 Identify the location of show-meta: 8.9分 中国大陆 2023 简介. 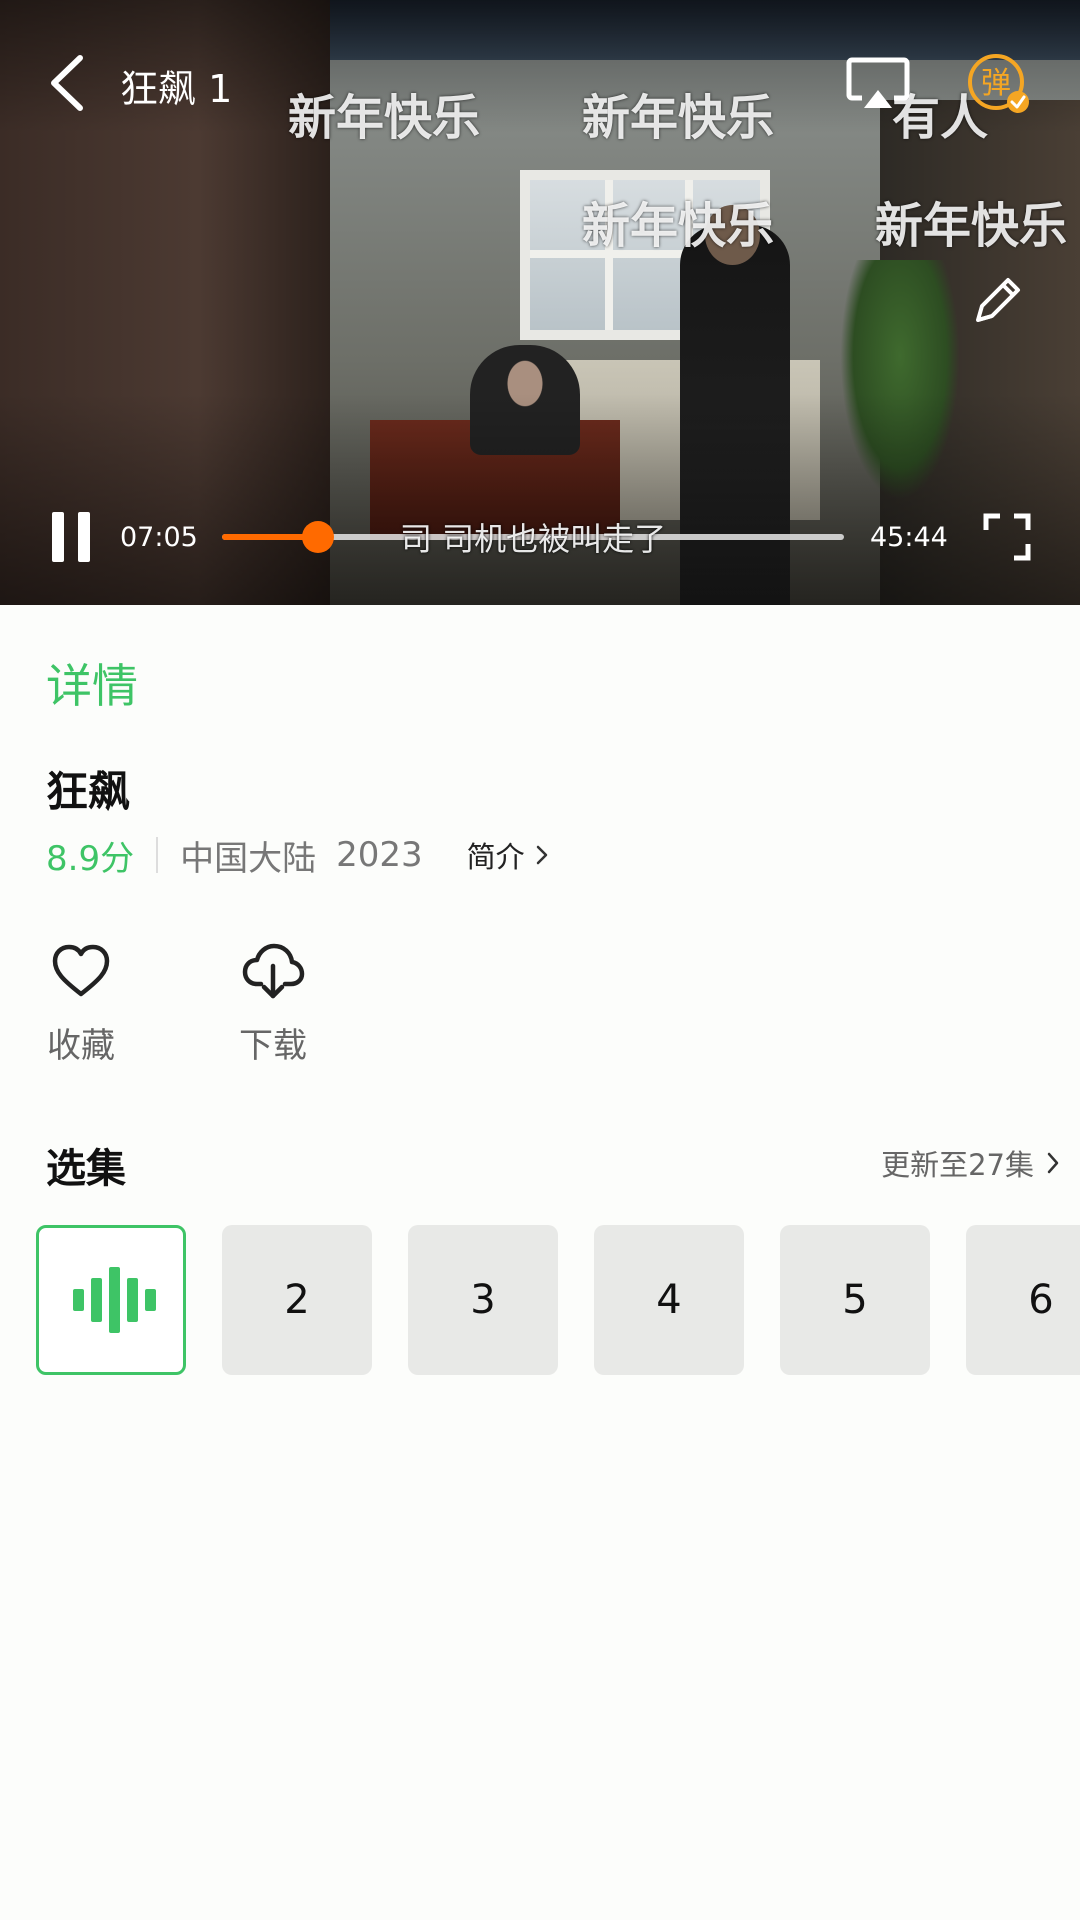
(297, 855).